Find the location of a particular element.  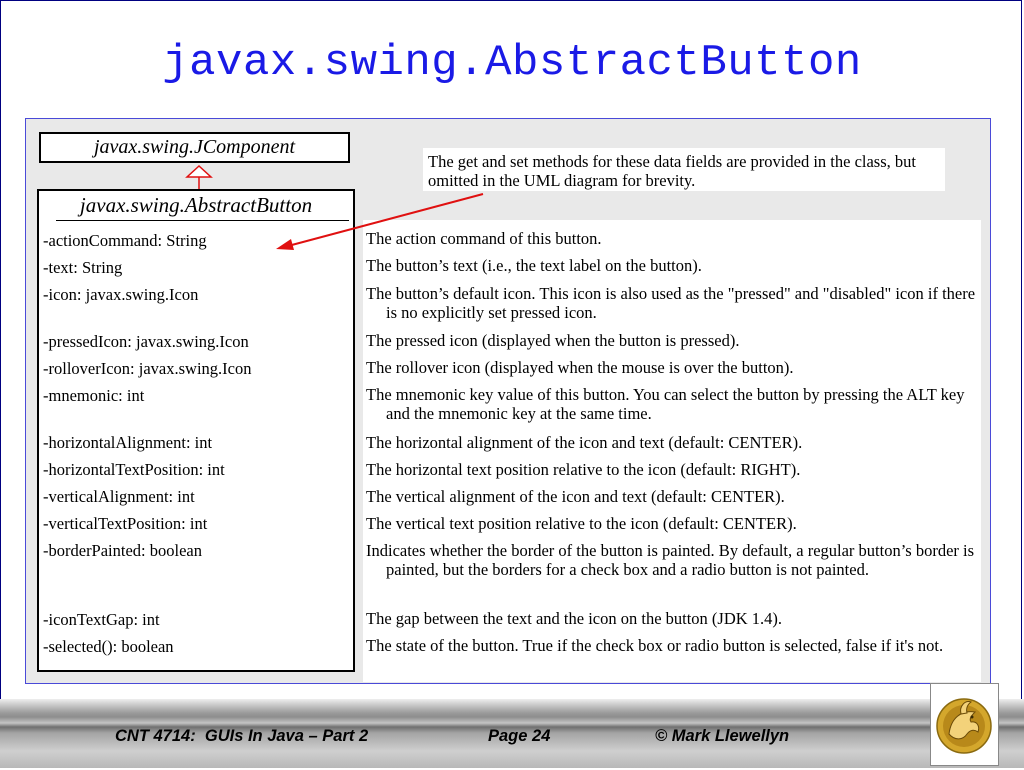

logo-frame is located at coordinates (964, 724).